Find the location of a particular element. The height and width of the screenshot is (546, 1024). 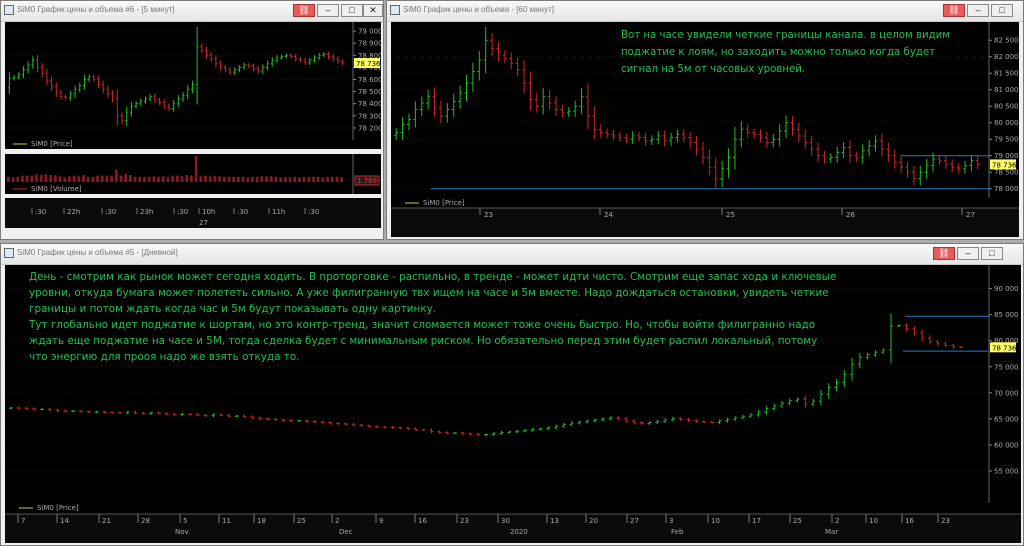

price-tick-label: 55 000 is located at coordinates (1006, 471).